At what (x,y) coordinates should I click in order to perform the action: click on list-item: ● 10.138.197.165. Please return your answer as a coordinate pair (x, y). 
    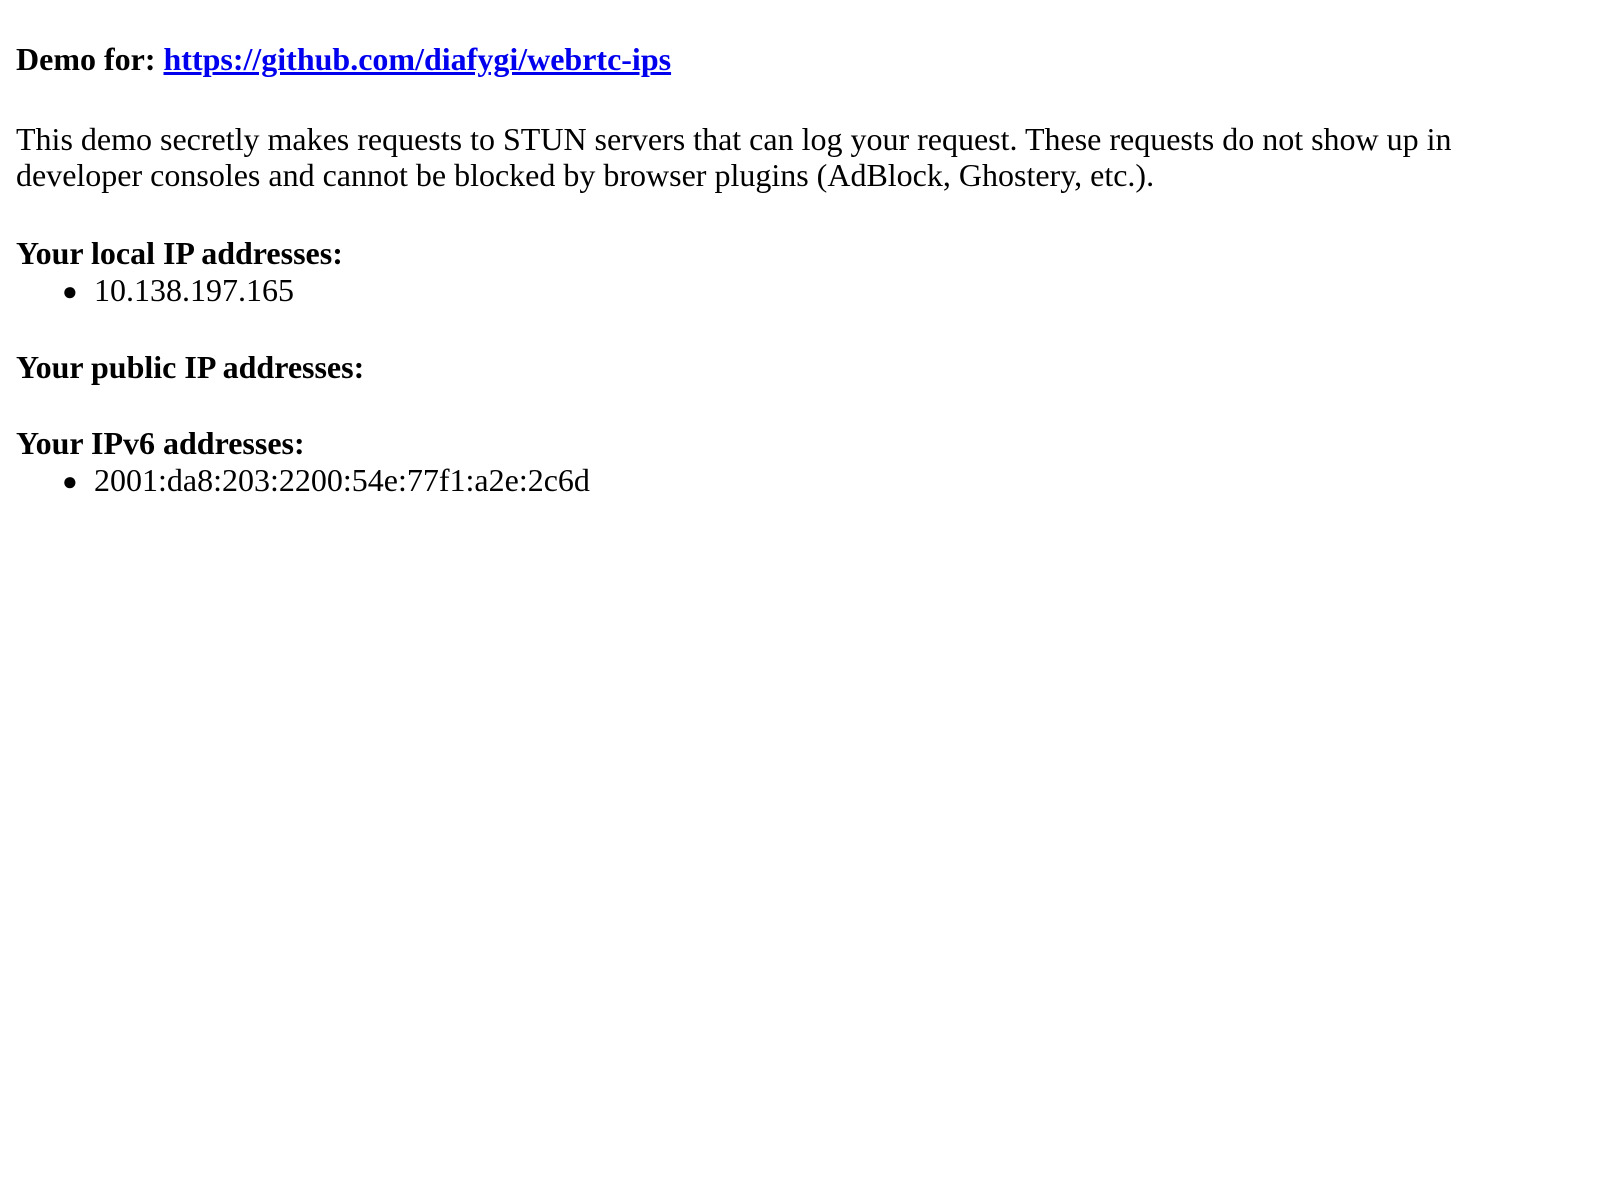
    Looking at the image, I should click on (823, 290).